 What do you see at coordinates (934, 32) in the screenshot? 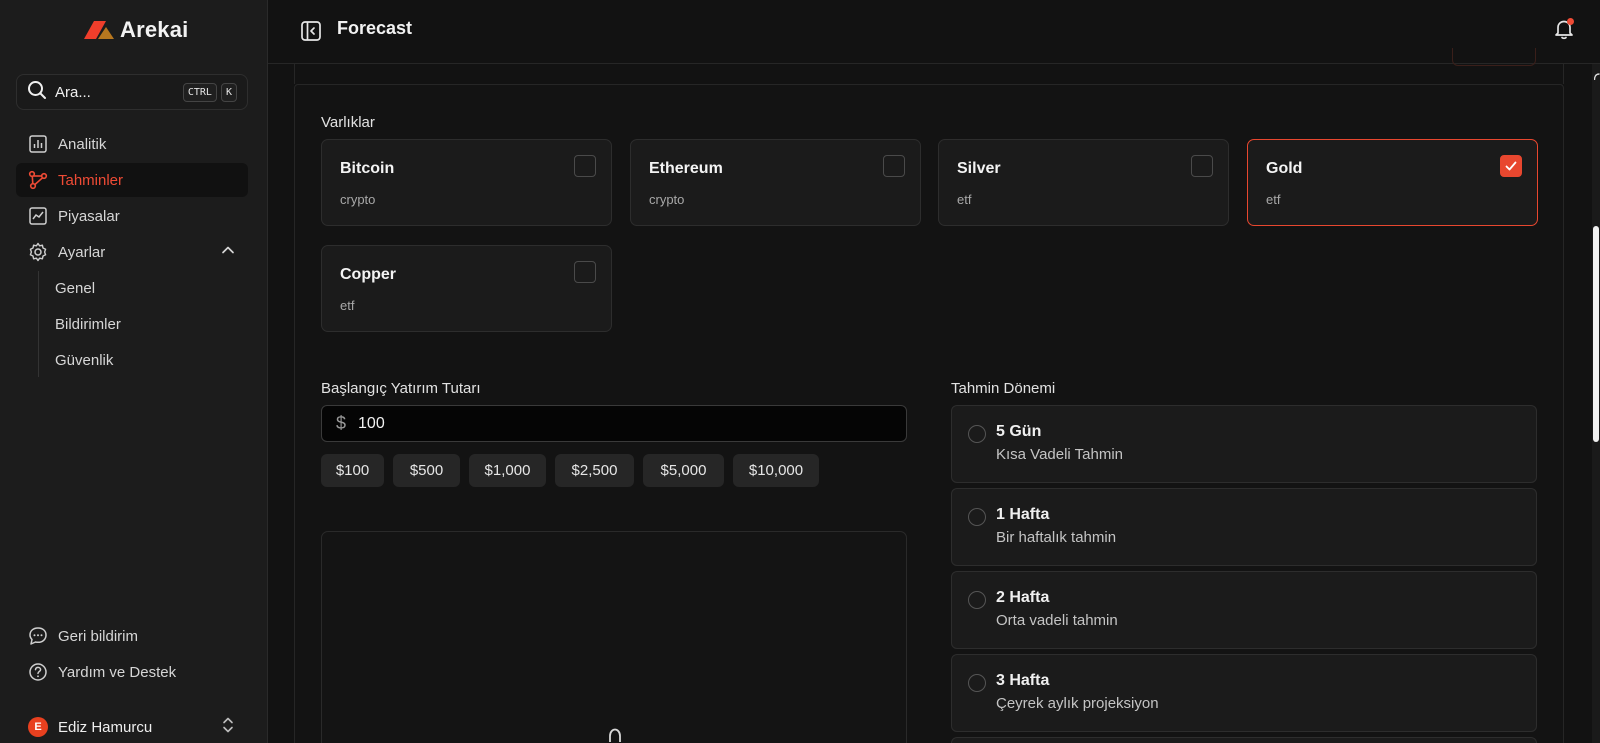
I see `top-header: Forecast` at bounding box center [934, 32].